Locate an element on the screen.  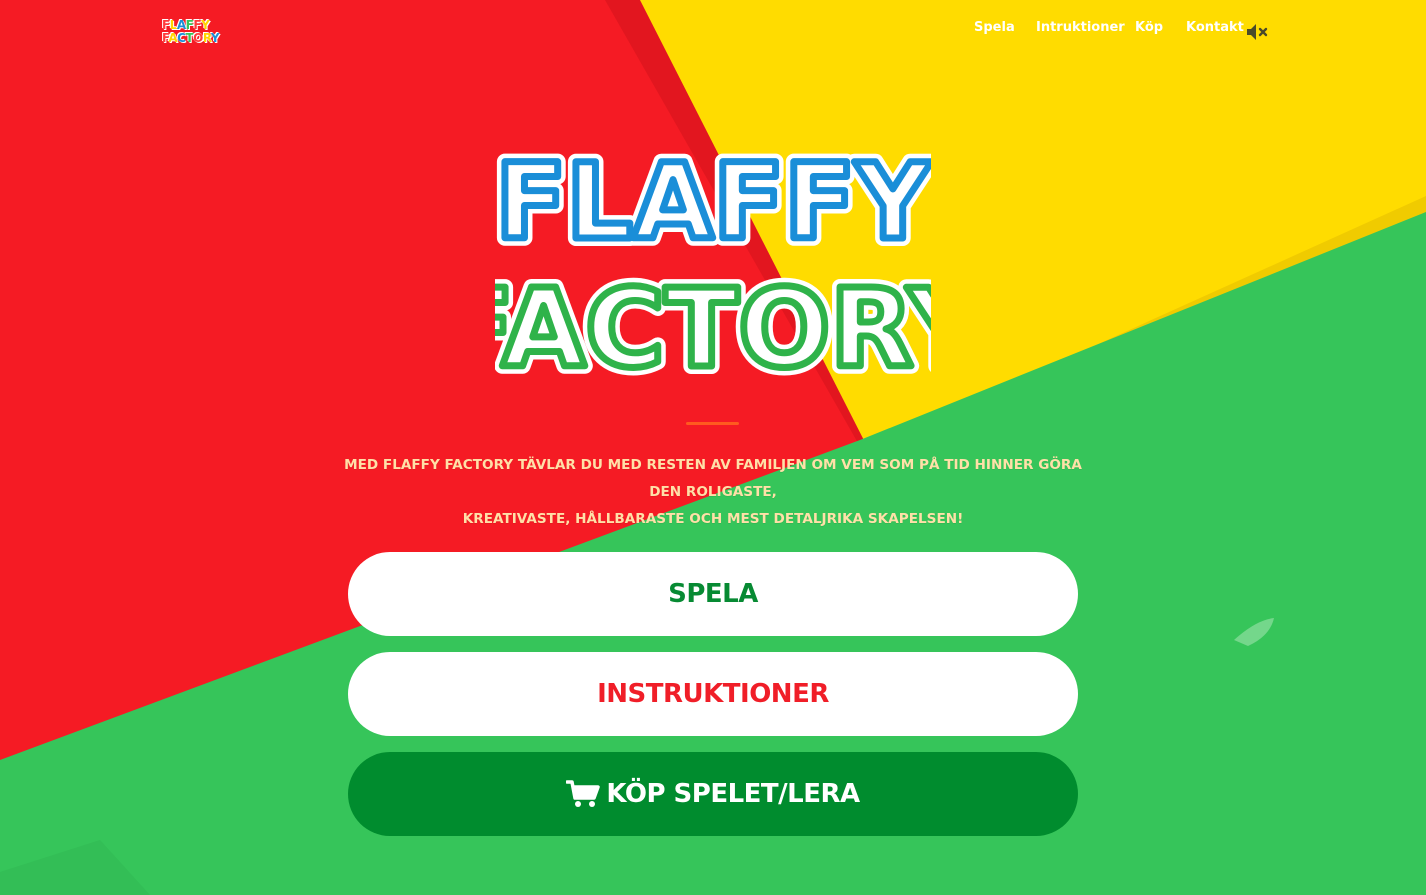
play-button-label: SPELA is located at coordinates (713, 594).